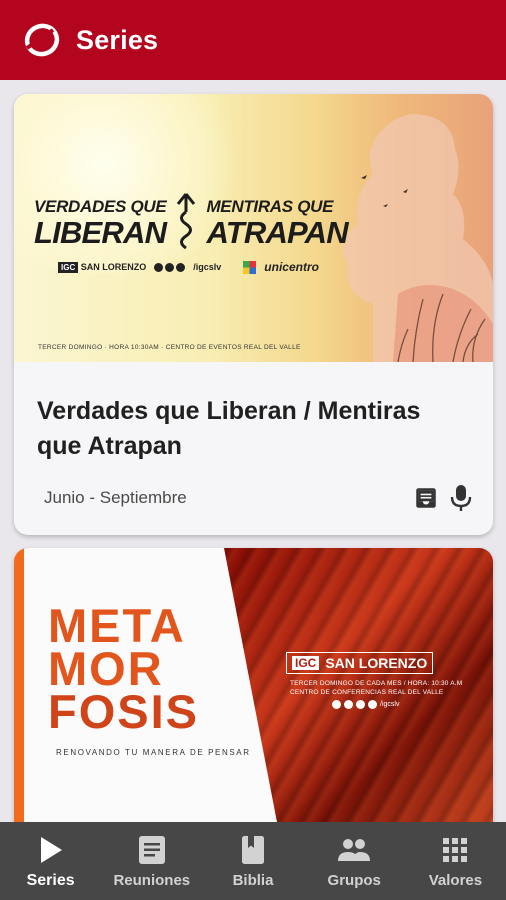 The width and height of the screenshot is (506, 900). What do you see at coordinates (354, 850) in the screenshot?
I see `people-icon` at bounding box center [354, 850].